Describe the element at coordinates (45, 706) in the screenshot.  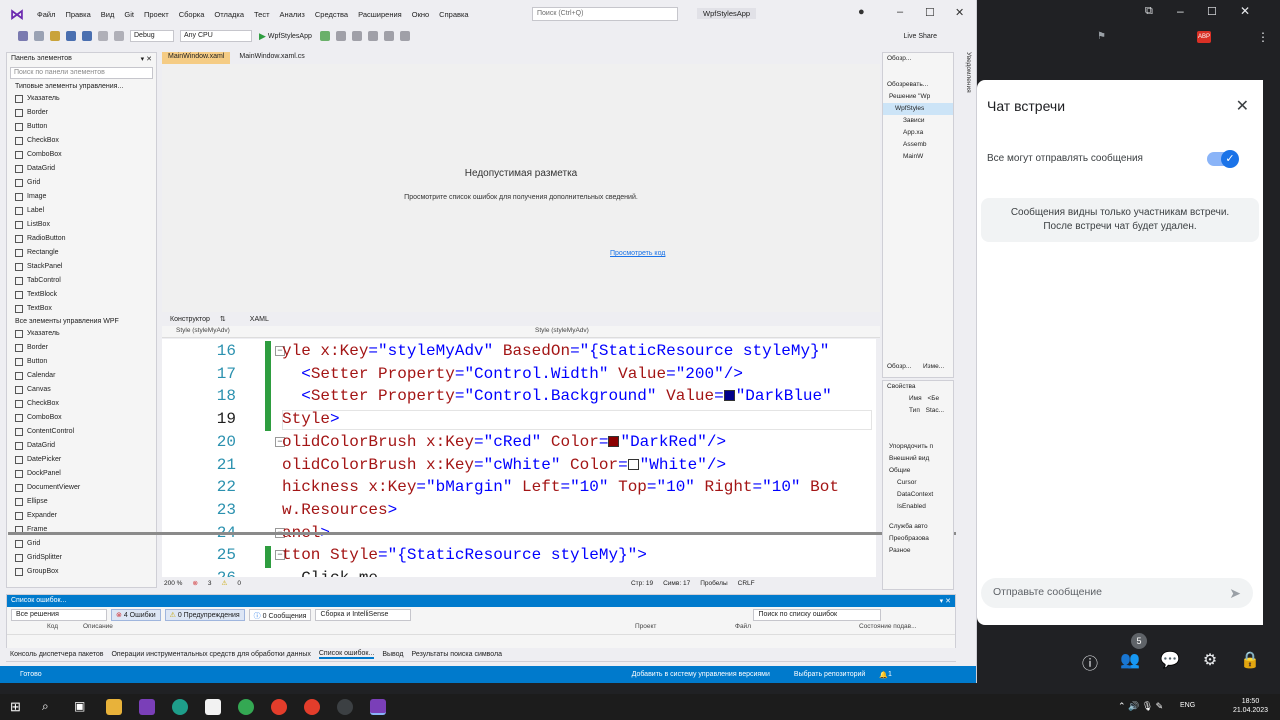
I see `search-icon: ⌕` at that location.